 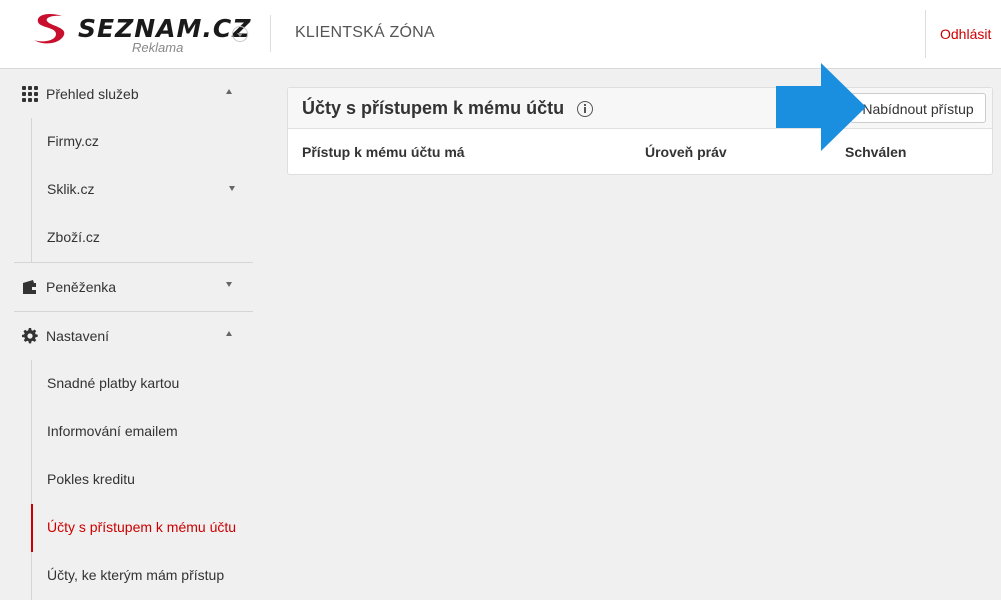 I want to click on pointer-arrow-icon, so click(x=821, y=107).